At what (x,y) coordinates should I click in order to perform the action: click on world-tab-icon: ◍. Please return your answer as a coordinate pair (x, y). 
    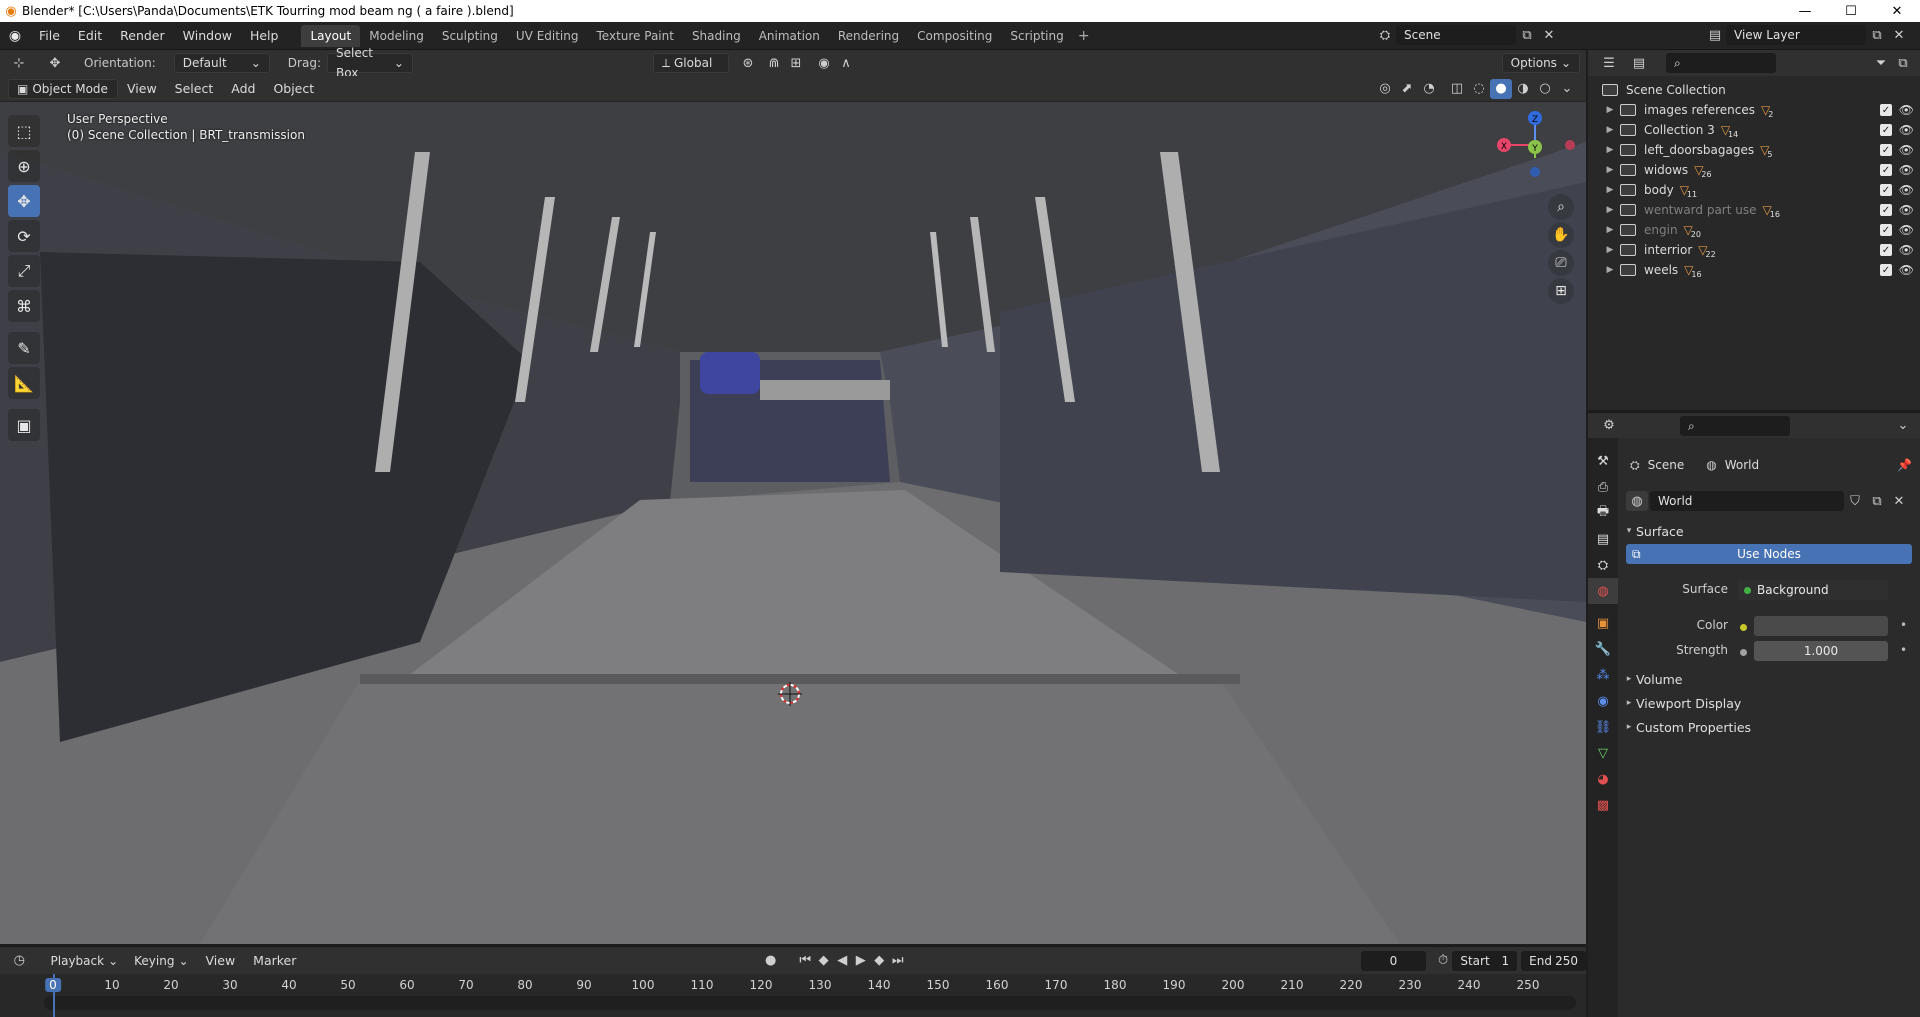
    Looking at the image, I should click on (1603, 591).